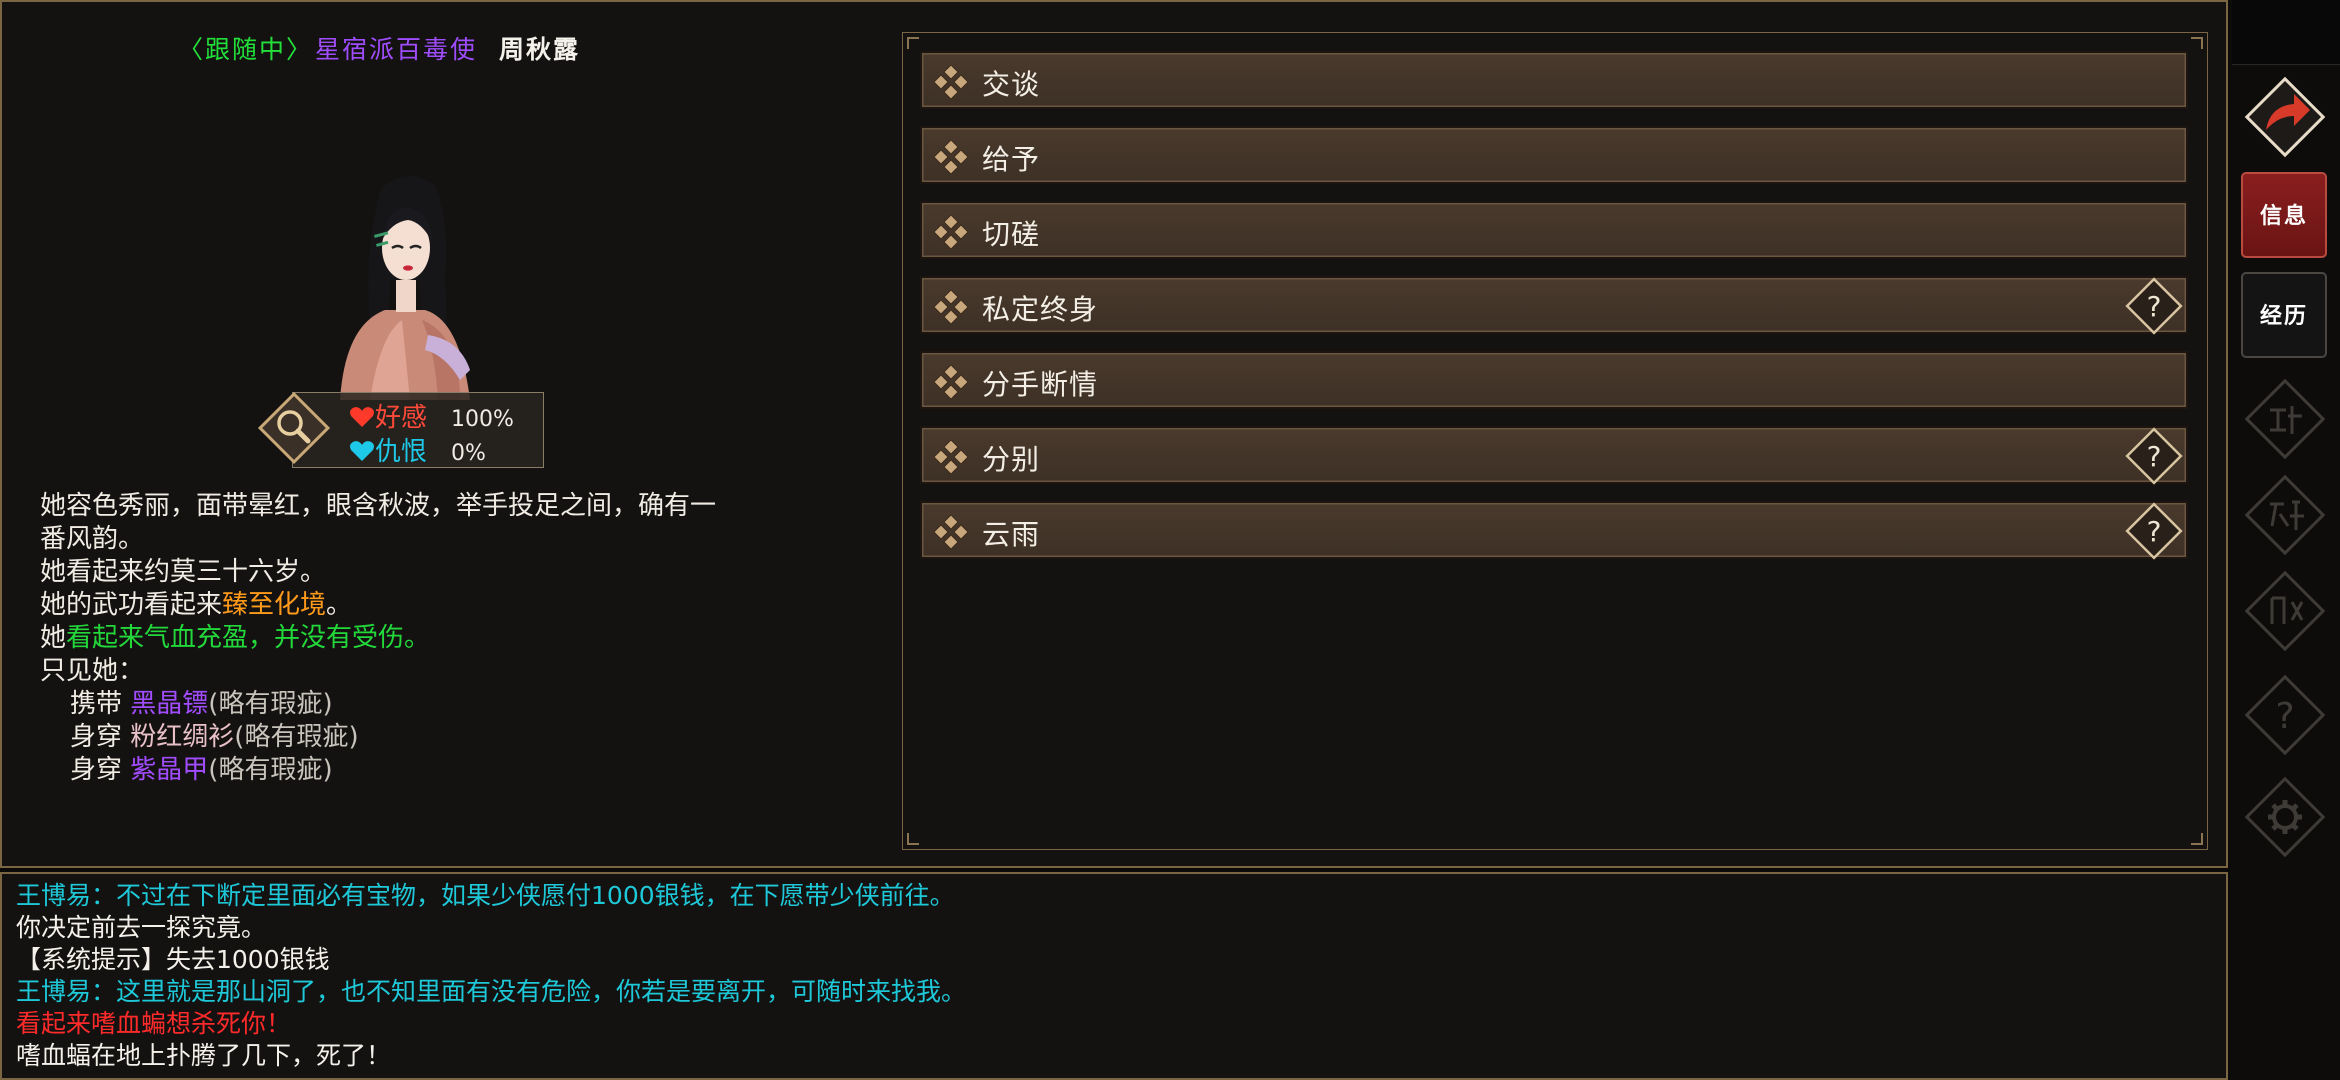  What do you see at coordinates (2285, 515) in the screenshot?
I see `martial-arts-icon` at bounding box center [2285, 515].